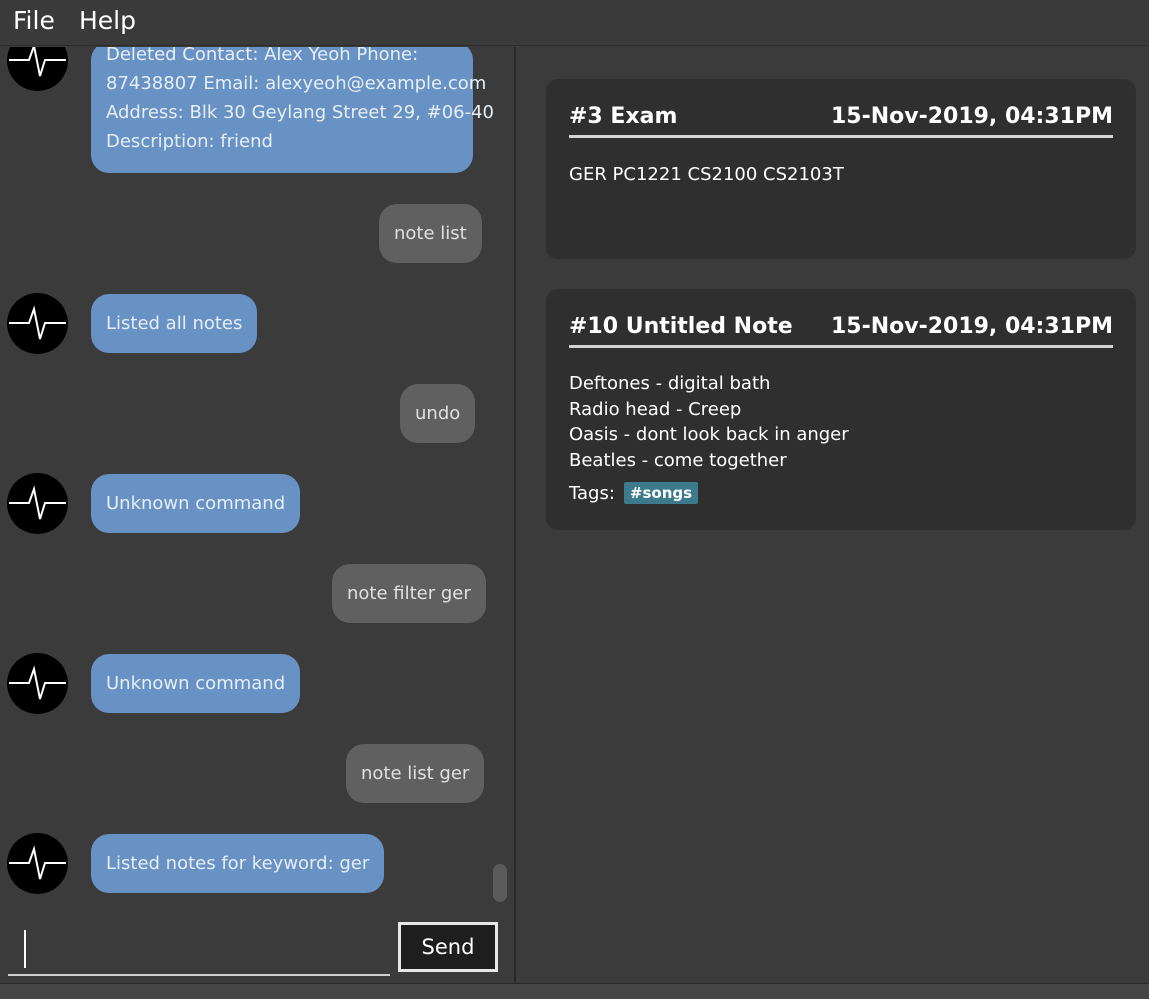 The image size is (1149, 999). Describe the element at coordinates (574, 991) in the screenshot. I see `status-bar` at that location.